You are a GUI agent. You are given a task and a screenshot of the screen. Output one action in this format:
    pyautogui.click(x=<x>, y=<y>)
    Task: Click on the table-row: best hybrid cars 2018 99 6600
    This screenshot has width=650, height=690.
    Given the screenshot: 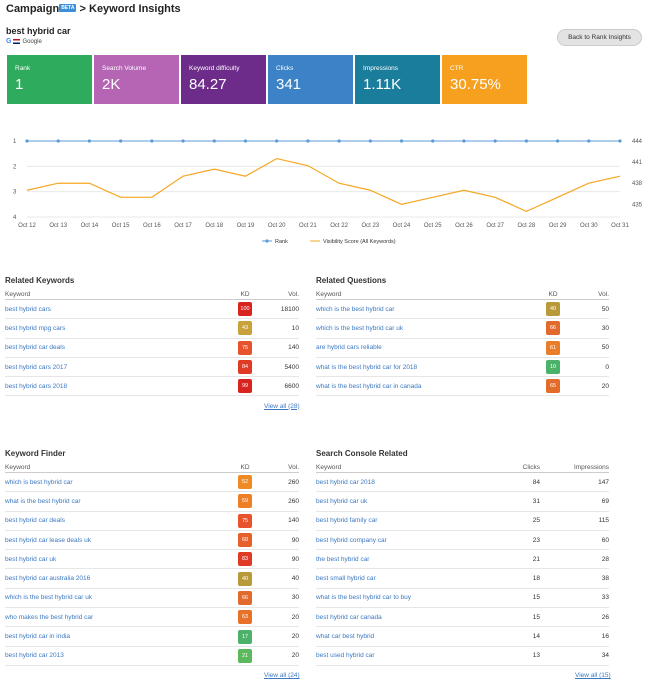 What is the action you would take?
    pyautogui.click(x=152, y=387)
    